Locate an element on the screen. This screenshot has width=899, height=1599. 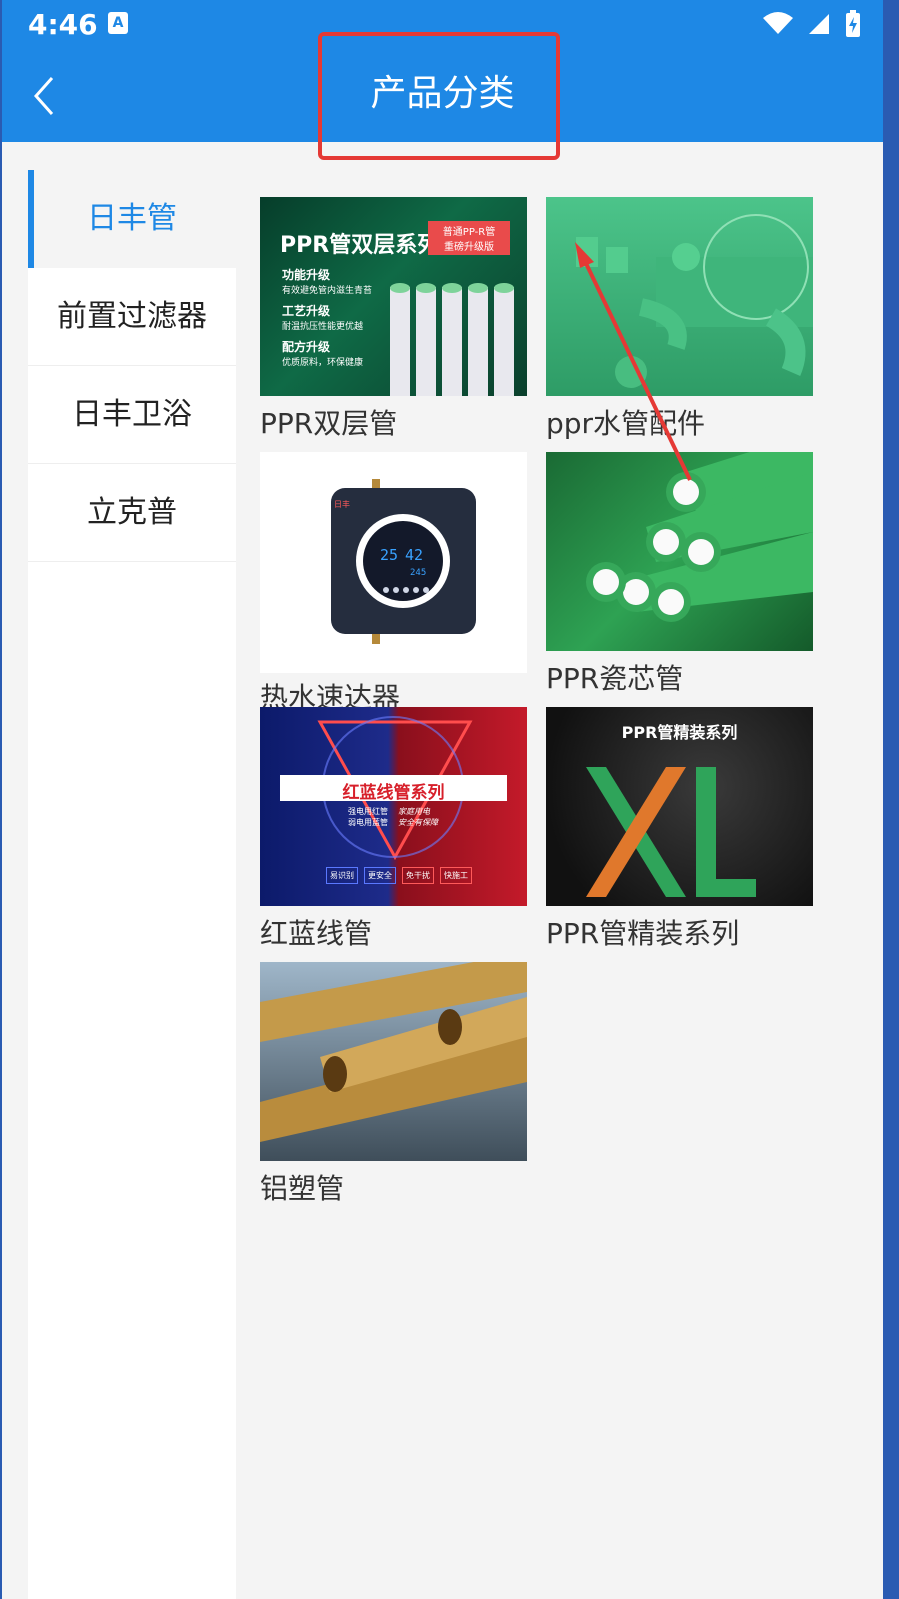
xl-graphic is located at coordinates (671, 832).